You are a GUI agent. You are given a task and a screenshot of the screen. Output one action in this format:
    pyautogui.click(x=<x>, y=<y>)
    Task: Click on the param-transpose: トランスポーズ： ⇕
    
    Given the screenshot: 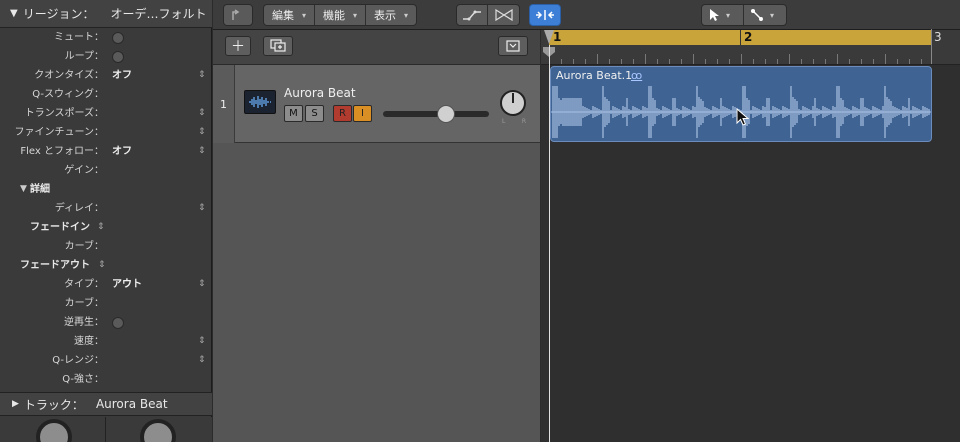 What is the action you would take?
    pyautogui.click(x=106, y=113)
    